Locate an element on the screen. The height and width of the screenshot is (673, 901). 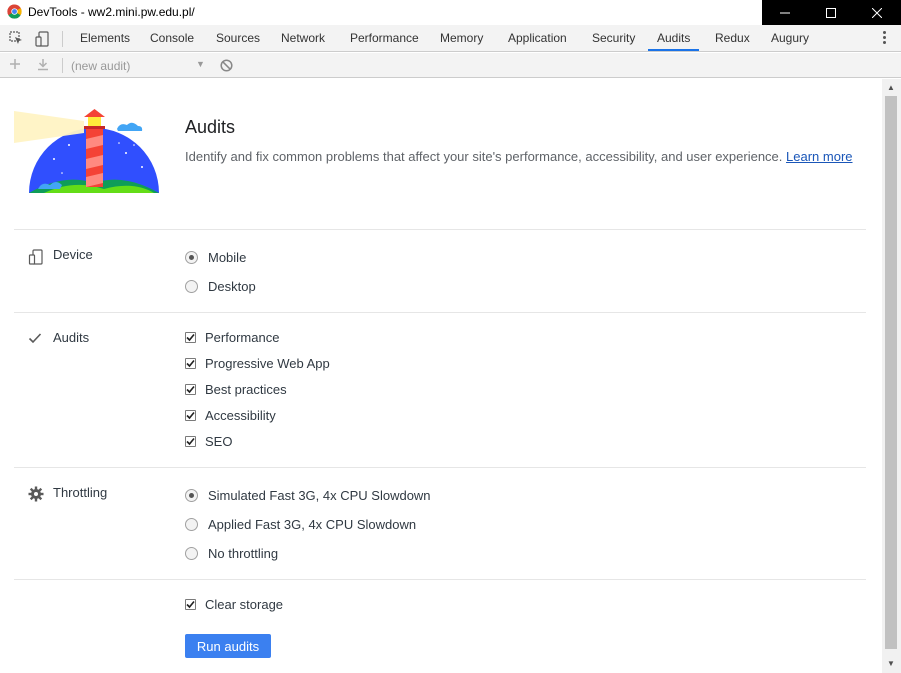
performance-checkbox is located at coordinates (190, 337).